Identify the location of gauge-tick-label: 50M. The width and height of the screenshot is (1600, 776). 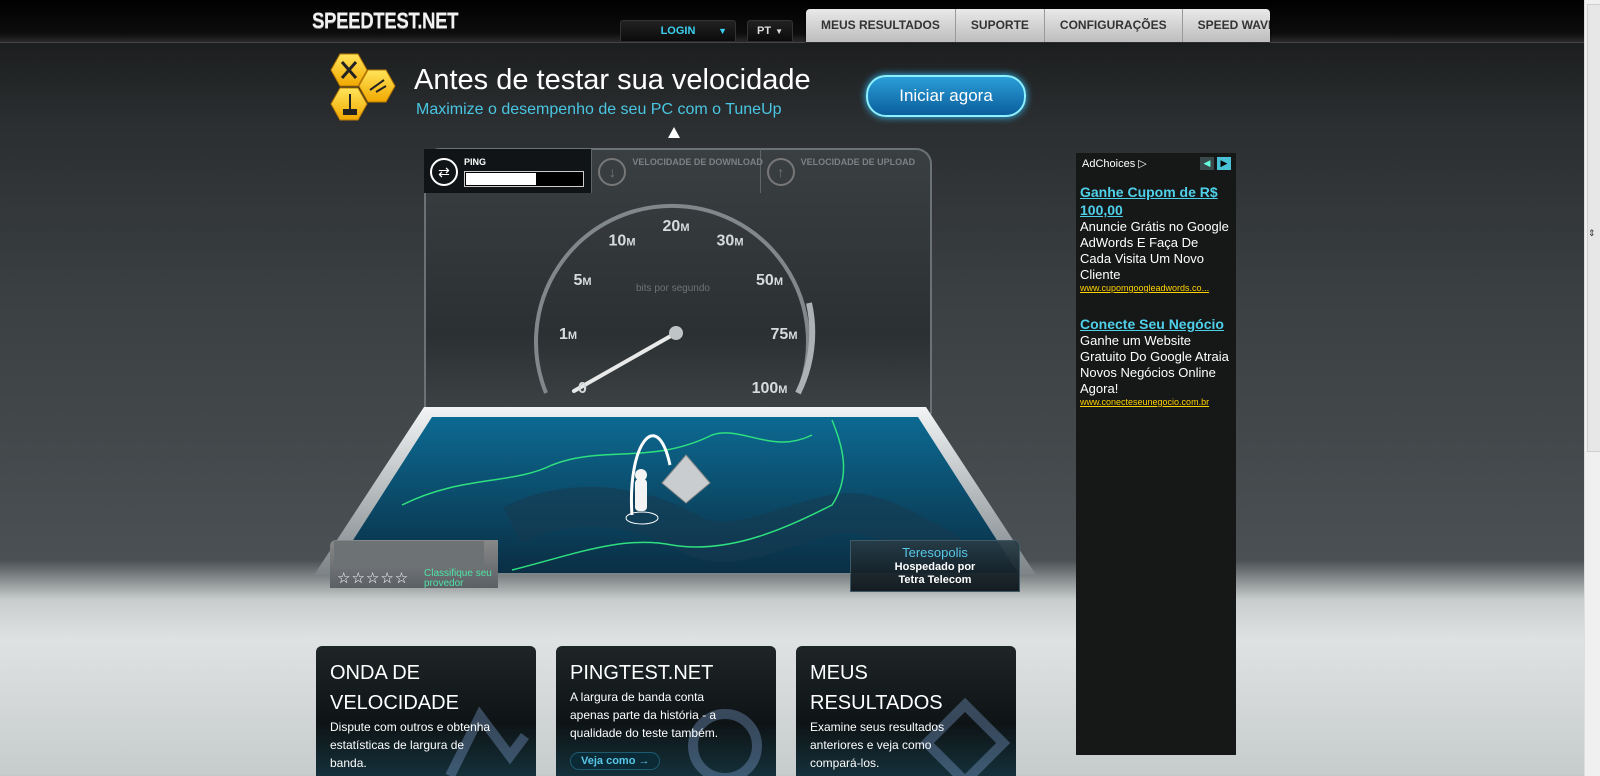
(769, 280).